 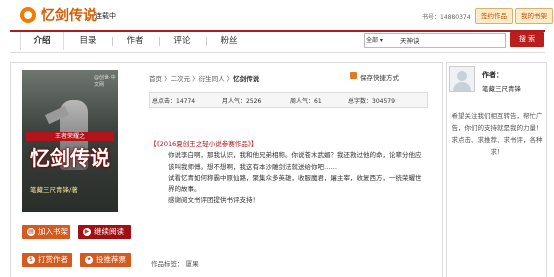 What do you see at coordinates (204, 144) in the screenshot?
I see `description-highlight: 【《2016夏创王之轻小说参赛作品》】` at bounding box center [204, 144].